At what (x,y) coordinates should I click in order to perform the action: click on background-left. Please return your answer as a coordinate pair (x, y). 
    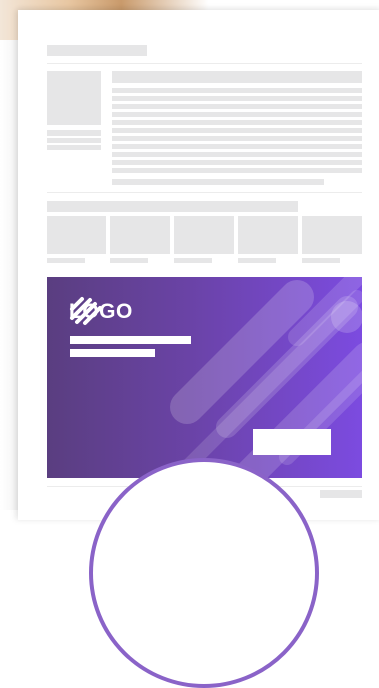
    Looking at the image, I should click on (9, 275).